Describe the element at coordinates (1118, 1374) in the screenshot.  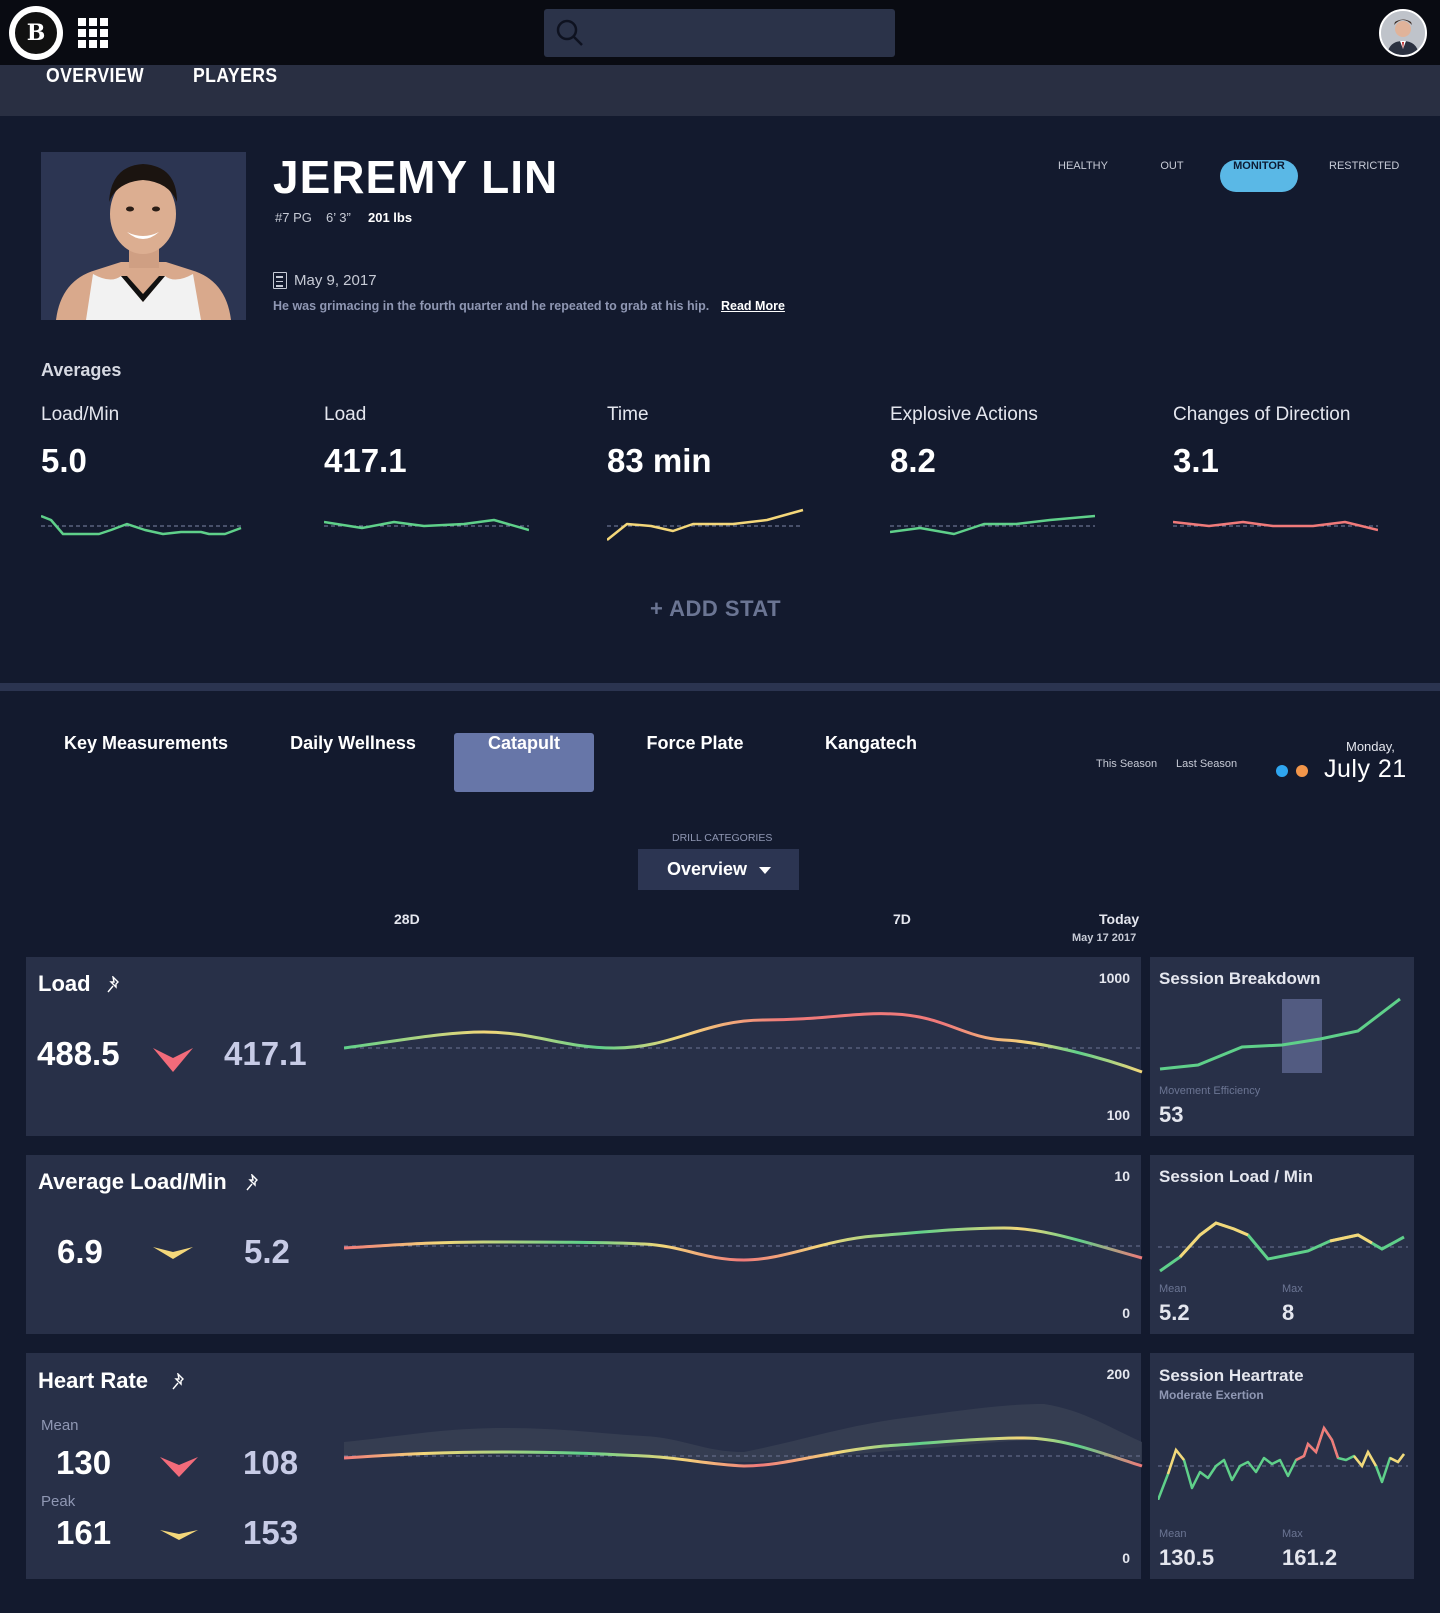
I see `heart-rate-y-max: 200` at that location.